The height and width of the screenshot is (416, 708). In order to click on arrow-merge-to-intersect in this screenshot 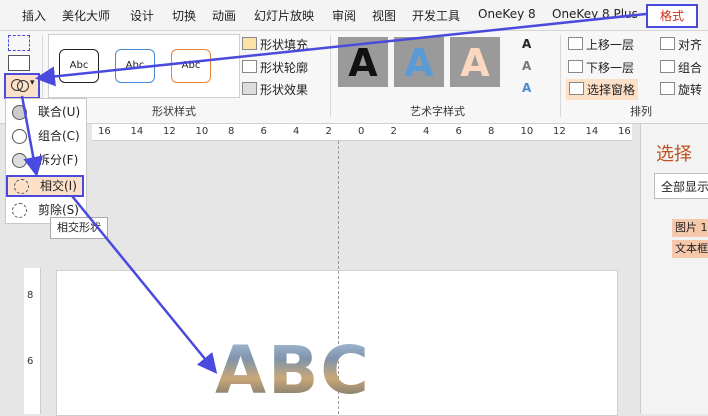, I will do `click(32, 136)`.